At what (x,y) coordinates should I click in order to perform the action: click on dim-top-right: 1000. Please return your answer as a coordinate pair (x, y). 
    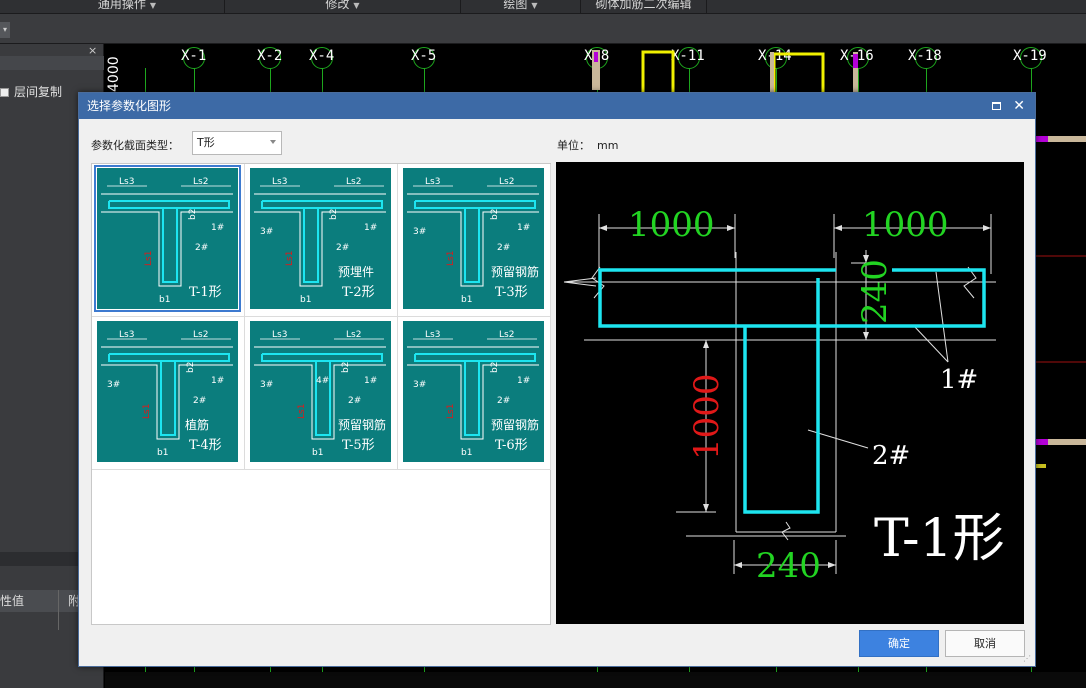
    Looking at the image, I should click on (905, 225).